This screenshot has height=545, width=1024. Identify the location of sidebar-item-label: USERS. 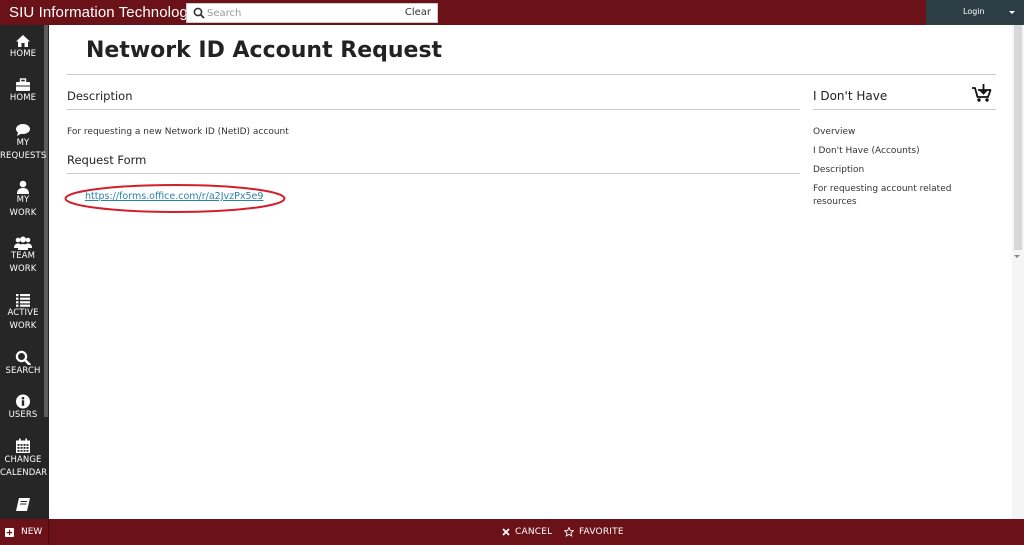
(23, 415).